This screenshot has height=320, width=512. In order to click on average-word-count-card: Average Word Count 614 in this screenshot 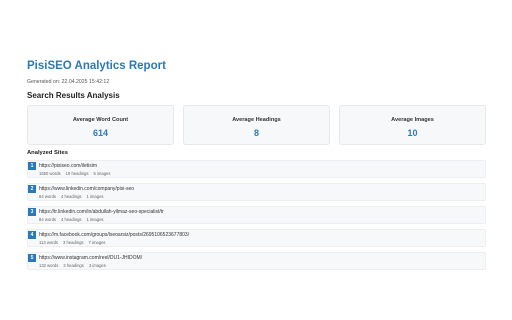, I will do `click(100, 125)`.